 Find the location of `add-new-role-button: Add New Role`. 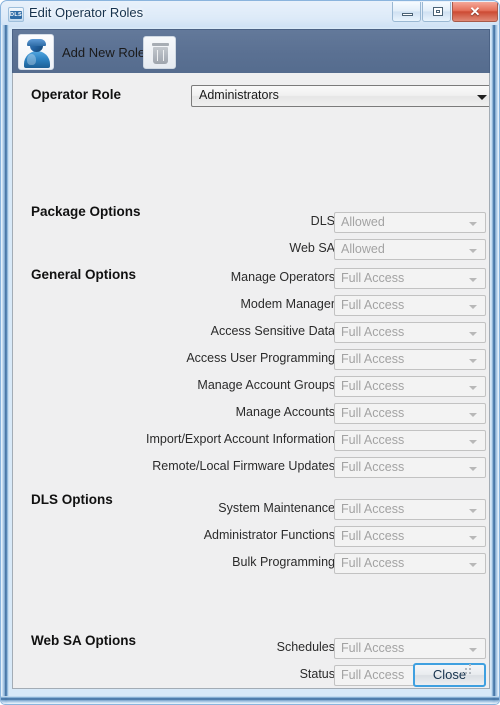

add-new-role-button: Add New Role is located at coordinates (83, 52).